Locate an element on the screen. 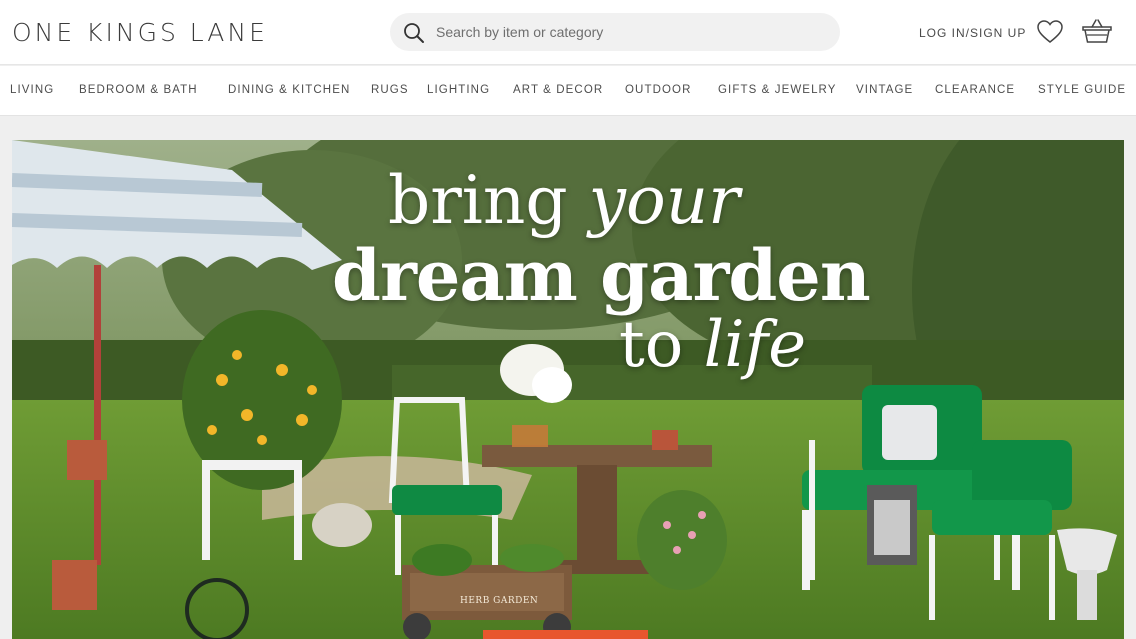 The height and width of the screenshot is (639, 1136). login-signup-link: LOG IN/SIGN UP is located at coordinates (972, 33).